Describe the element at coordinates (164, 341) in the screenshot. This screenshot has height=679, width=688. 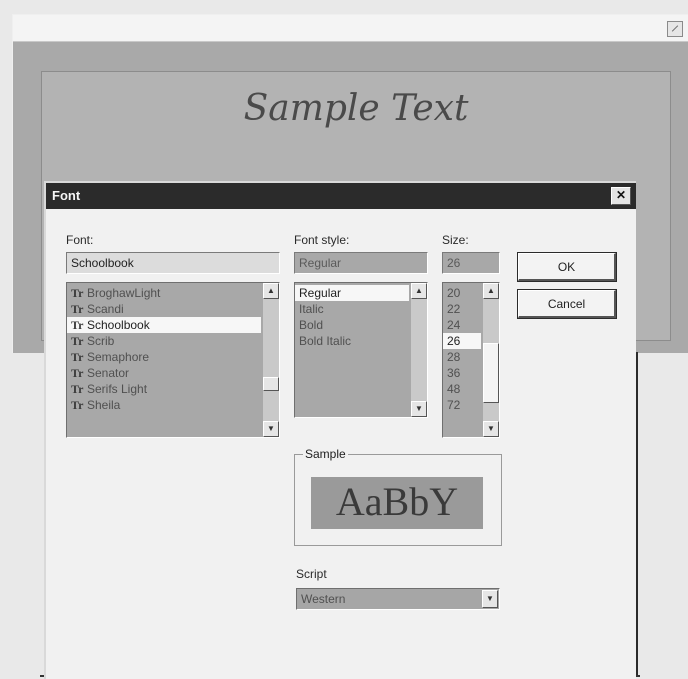
I see `list-item: Tr Scrib` at that location.